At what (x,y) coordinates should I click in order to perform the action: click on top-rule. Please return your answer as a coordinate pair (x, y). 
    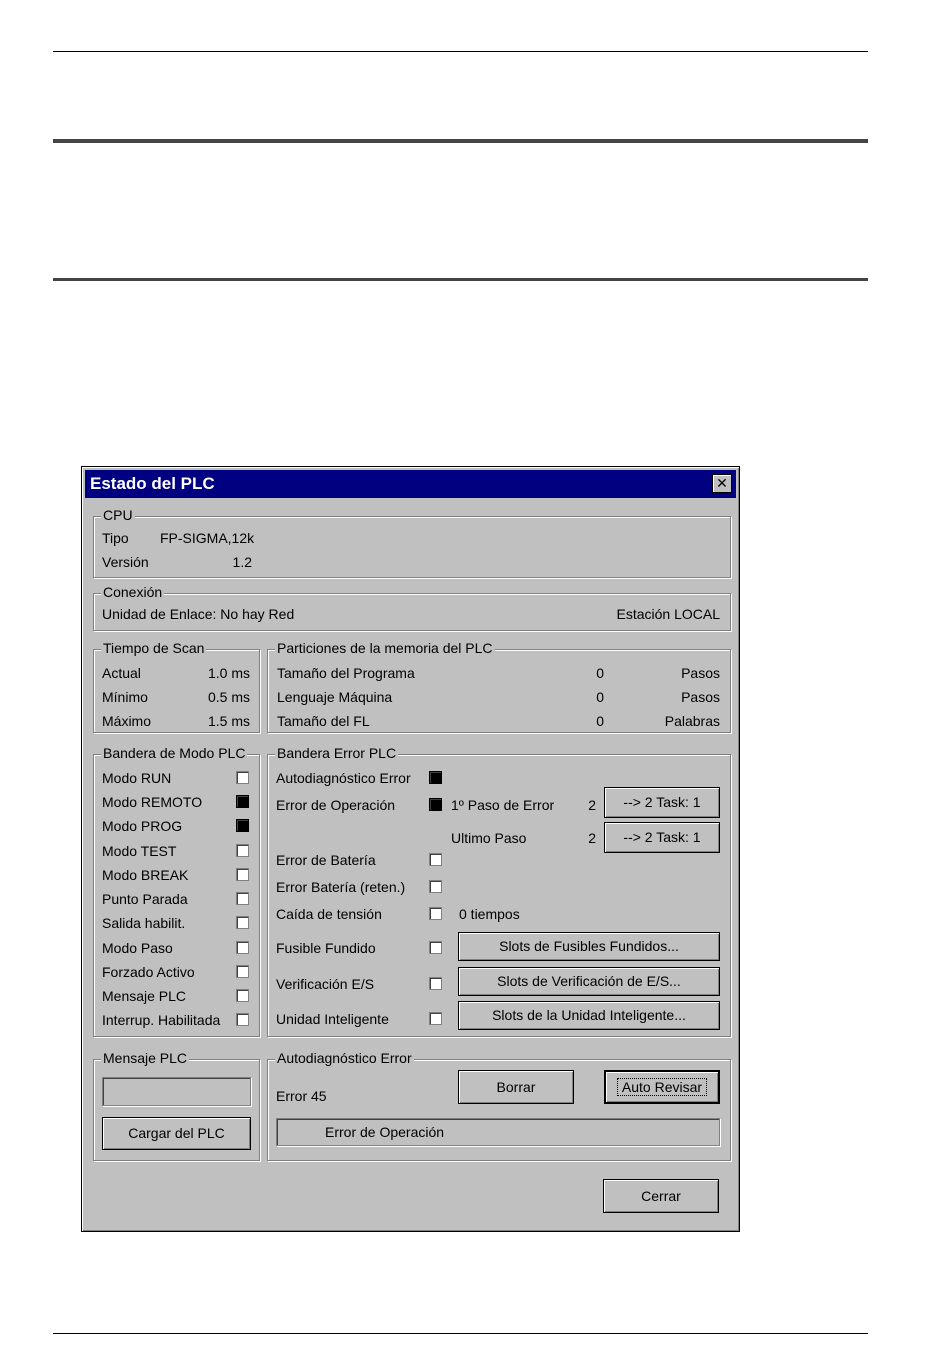
    Looking at the image, I should click on (460, 51).